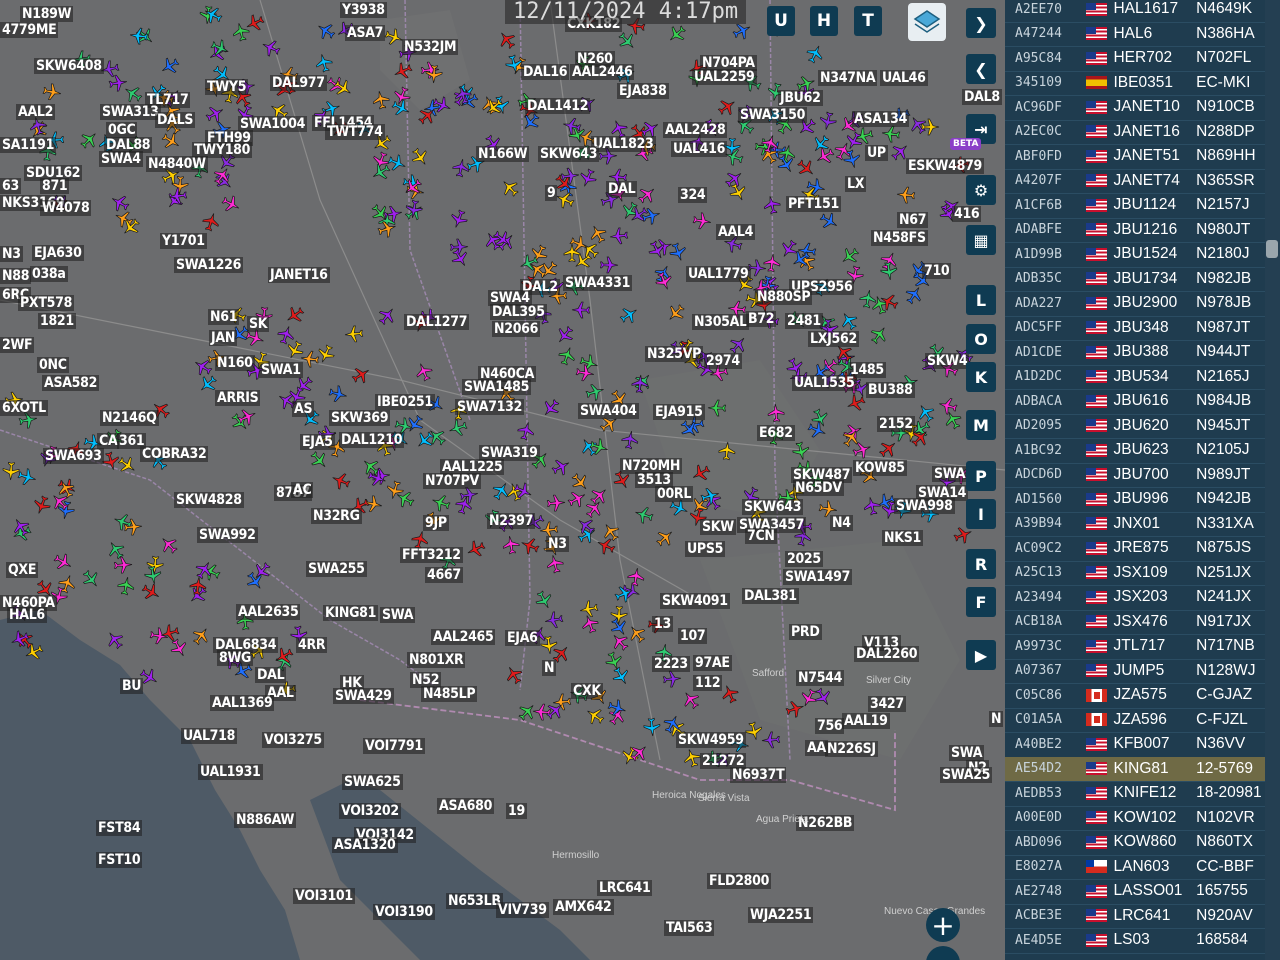 The height and width of the screenshot is (960, 1280). Describe the element at coordinates (781, 915) in the screenshot. I see `callsign-label: WJA2251` at that location.